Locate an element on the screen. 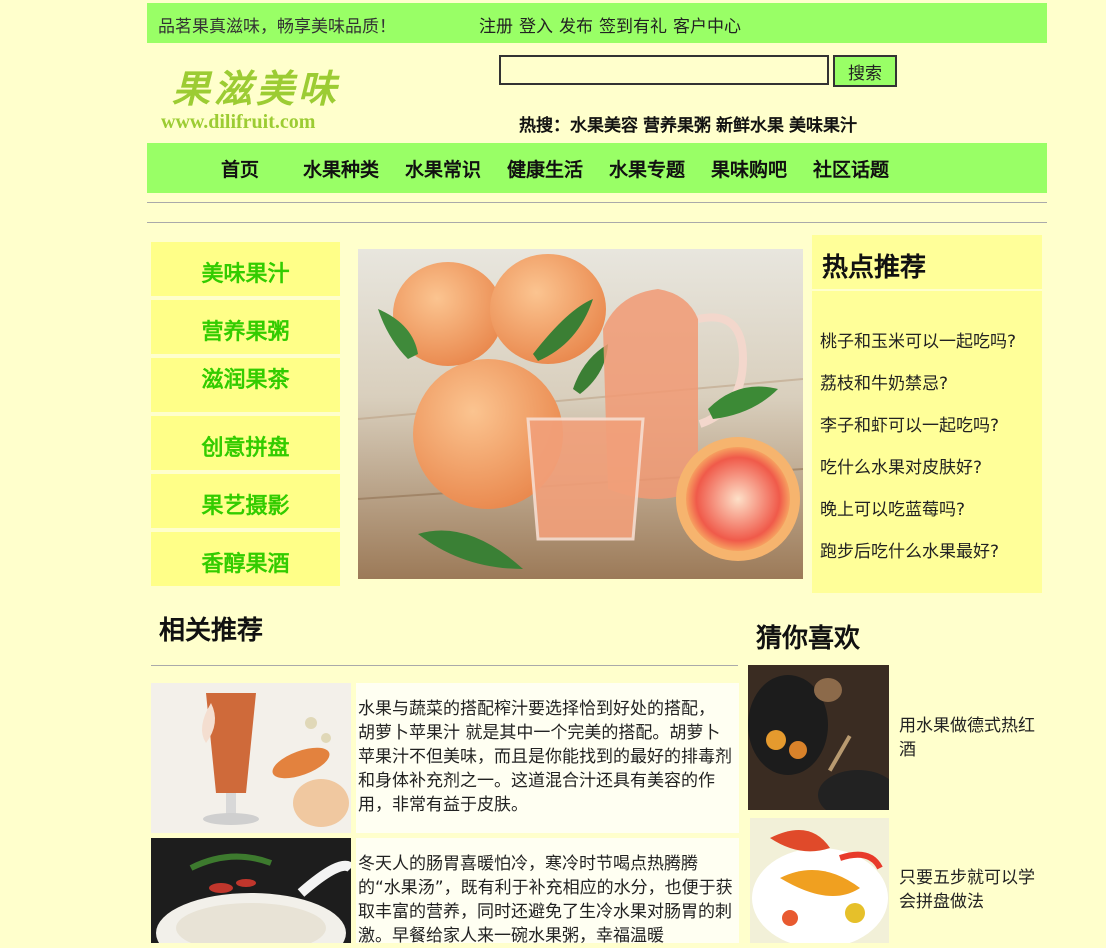  hot-search-label: 热搜： is located at coordinates (544, 126).